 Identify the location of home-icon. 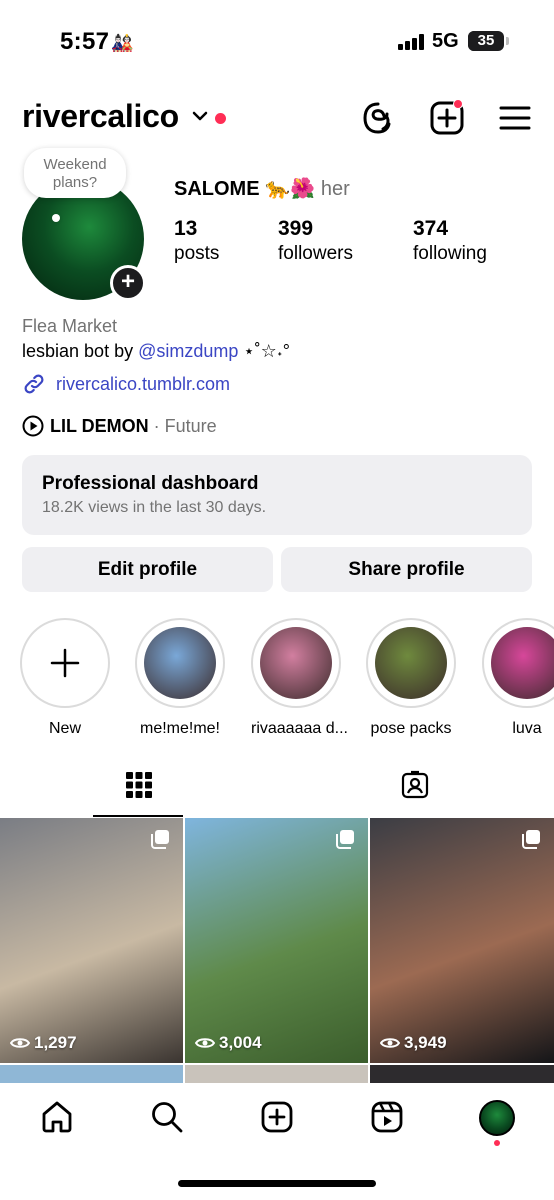
(57, 1117).